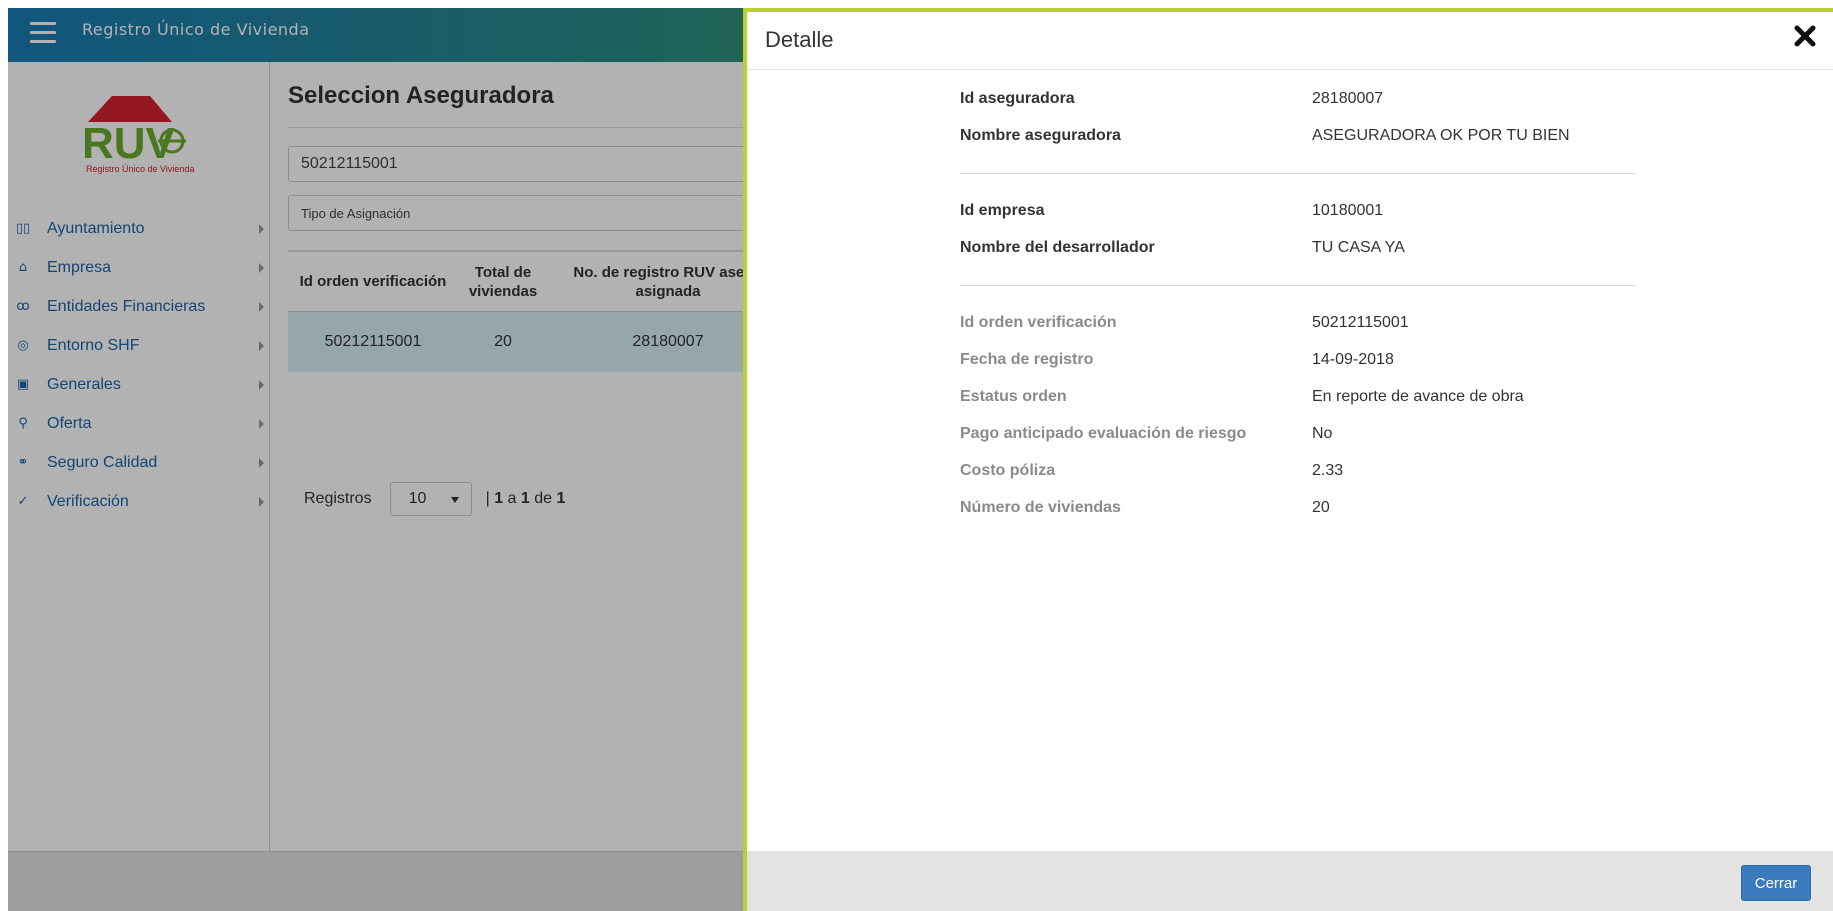 Image resolution: width=1833 pixels, height=911 pixels. What do you see at coordinates (1776, 883) in the screenshot?
I see `close-button: Cerrar` at bounding box center [1776, 883].